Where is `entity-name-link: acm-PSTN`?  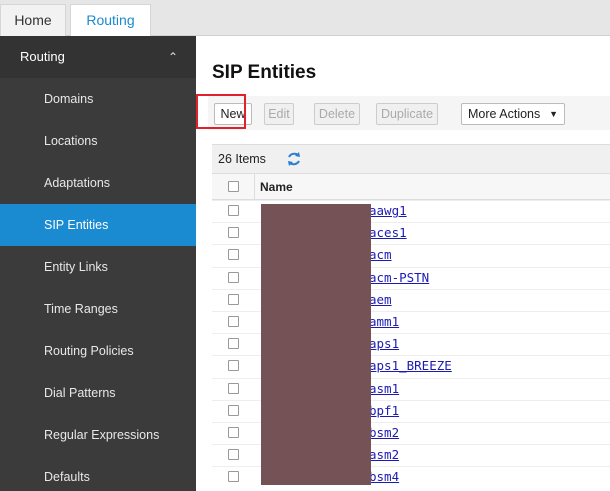
entity-name-link: acm-PSTN is located at coordinates (399, 277).